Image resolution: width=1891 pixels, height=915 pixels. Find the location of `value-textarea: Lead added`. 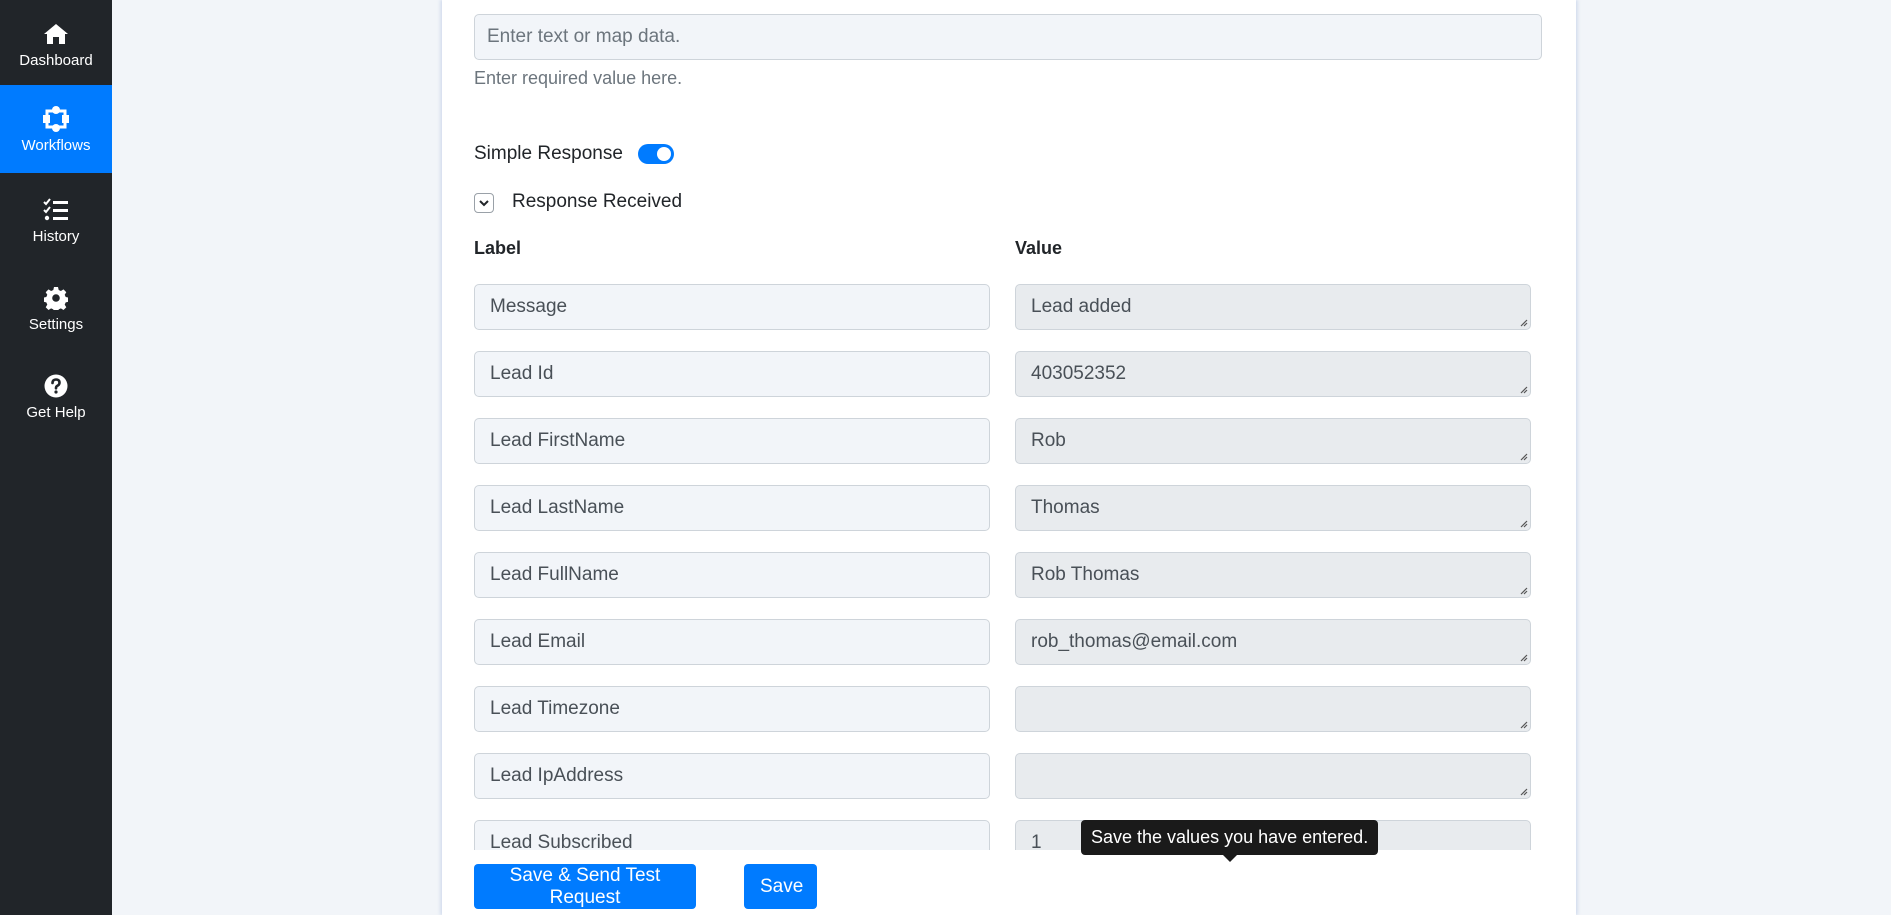

value-textarea: Lead added is located at coordinates (1273, 307).